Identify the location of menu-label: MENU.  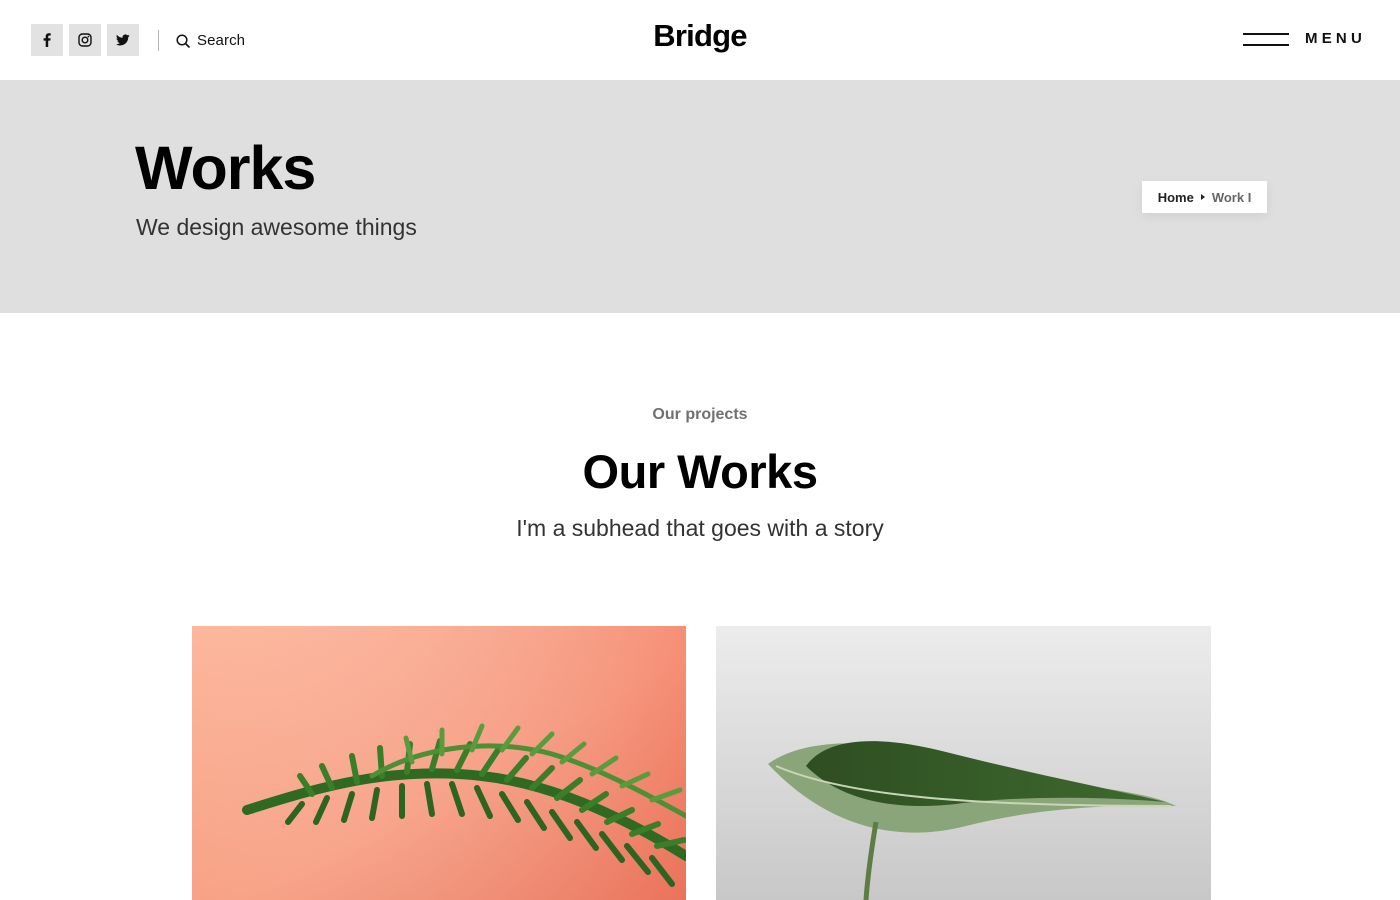
(1335, 38).